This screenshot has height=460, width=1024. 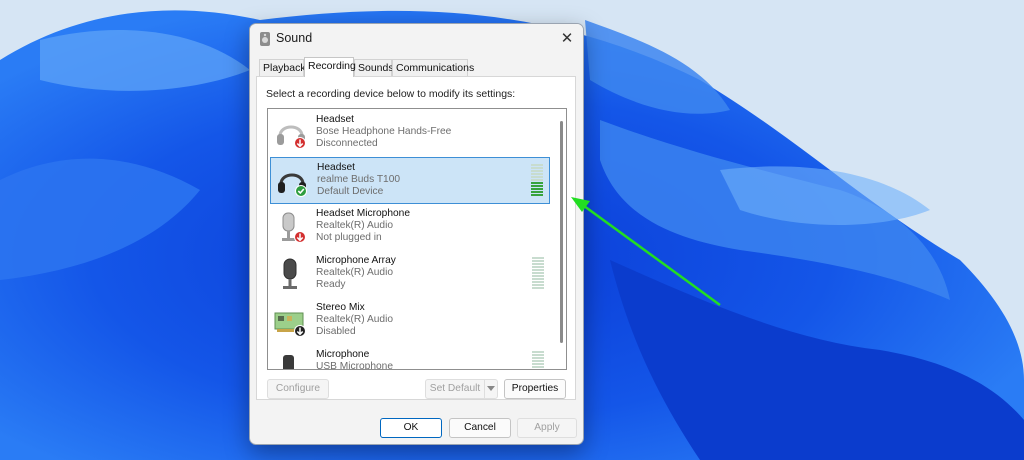 I want to click on device-status: Ready, so click(x=331, y=284).